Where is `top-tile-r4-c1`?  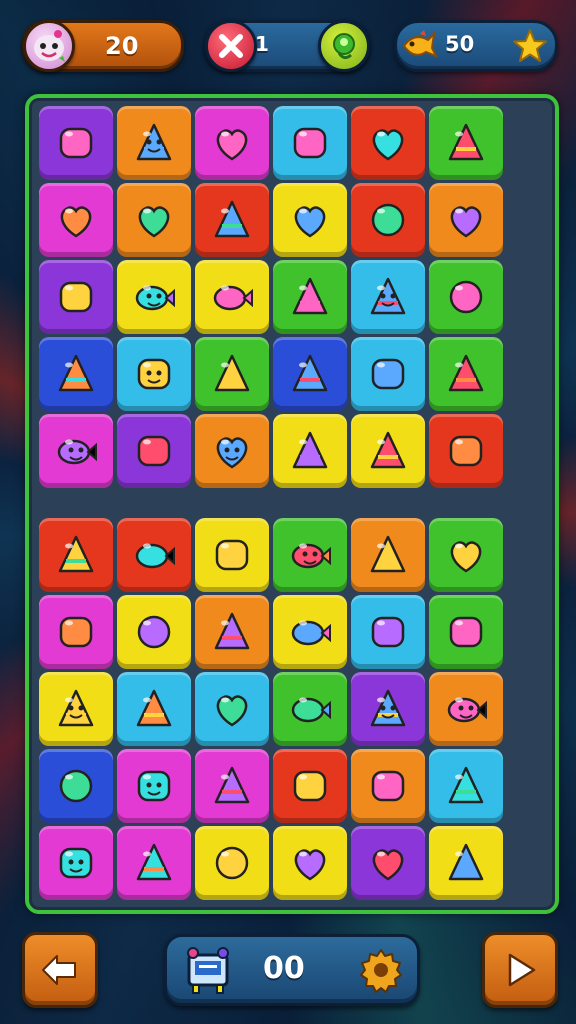
top-tile-r4-c1 is located at coordinates (76, 374).